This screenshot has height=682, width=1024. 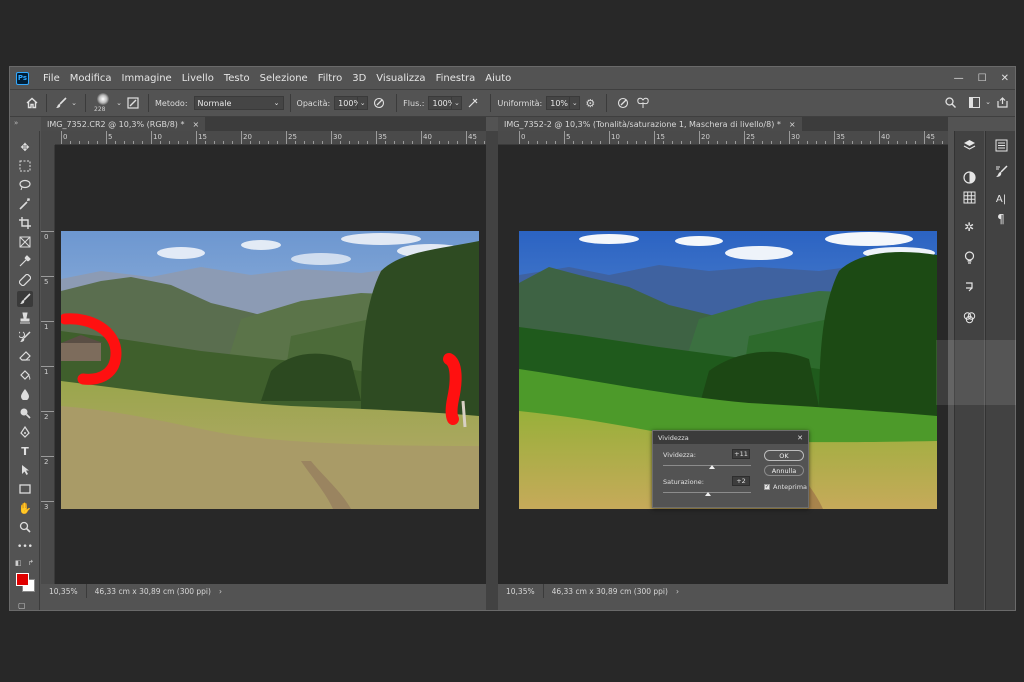 What do you see at coordinates (379, 103) in the screenshot?
I see `pressure-opacity-icon` at bounding box center [379, 103].